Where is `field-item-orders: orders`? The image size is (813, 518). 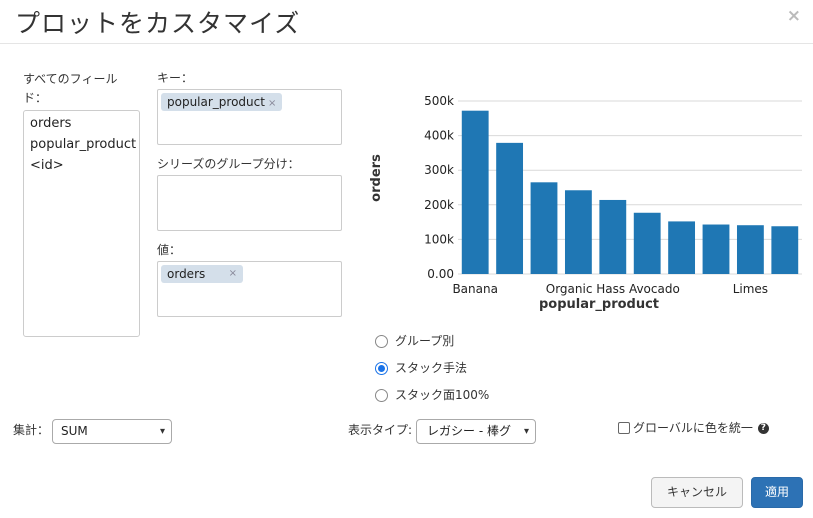 field-item-orders: orders is located at coordinates (81, 123).